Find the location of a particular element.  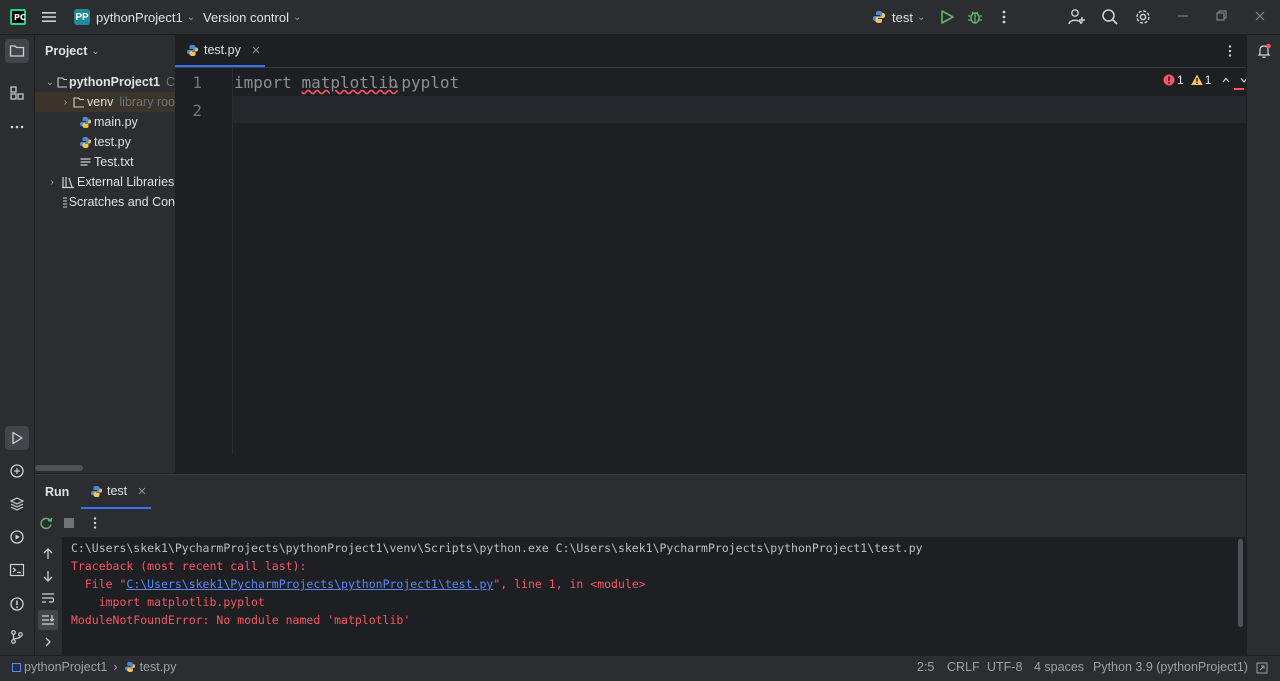

run-side-toolbar is located at coordinates (48, 596).